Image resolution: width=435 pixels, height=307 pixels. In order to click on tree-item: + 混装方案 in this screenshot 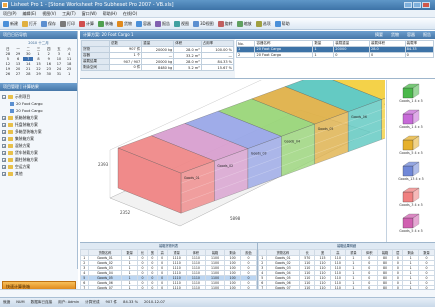, I will do `click(38, 145)`.